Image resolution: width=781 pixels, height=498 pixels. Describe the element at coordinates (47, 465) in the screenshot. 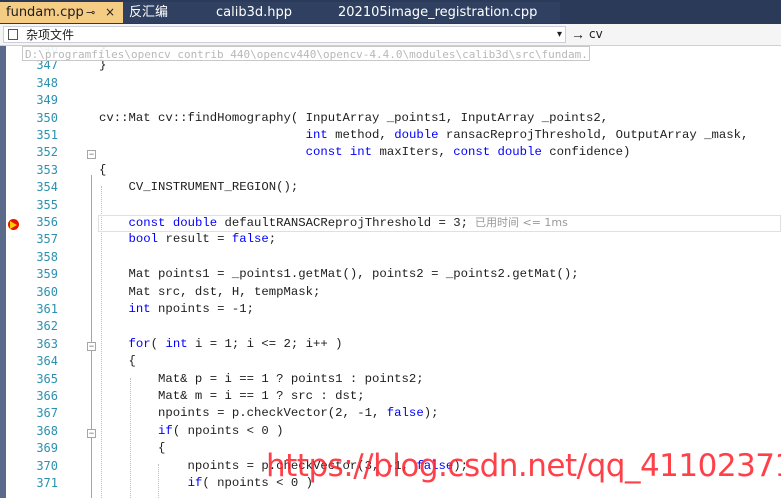

I see `line-number: 370` at that location.